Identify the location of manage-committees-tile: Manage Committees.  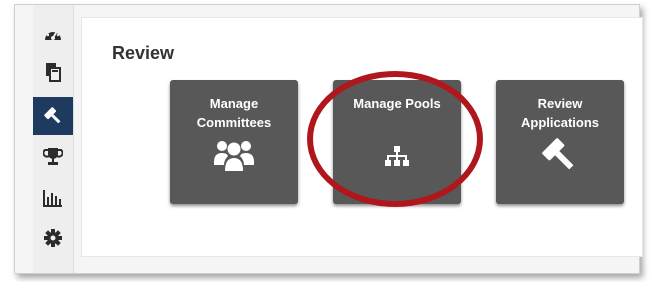
(234, 142).